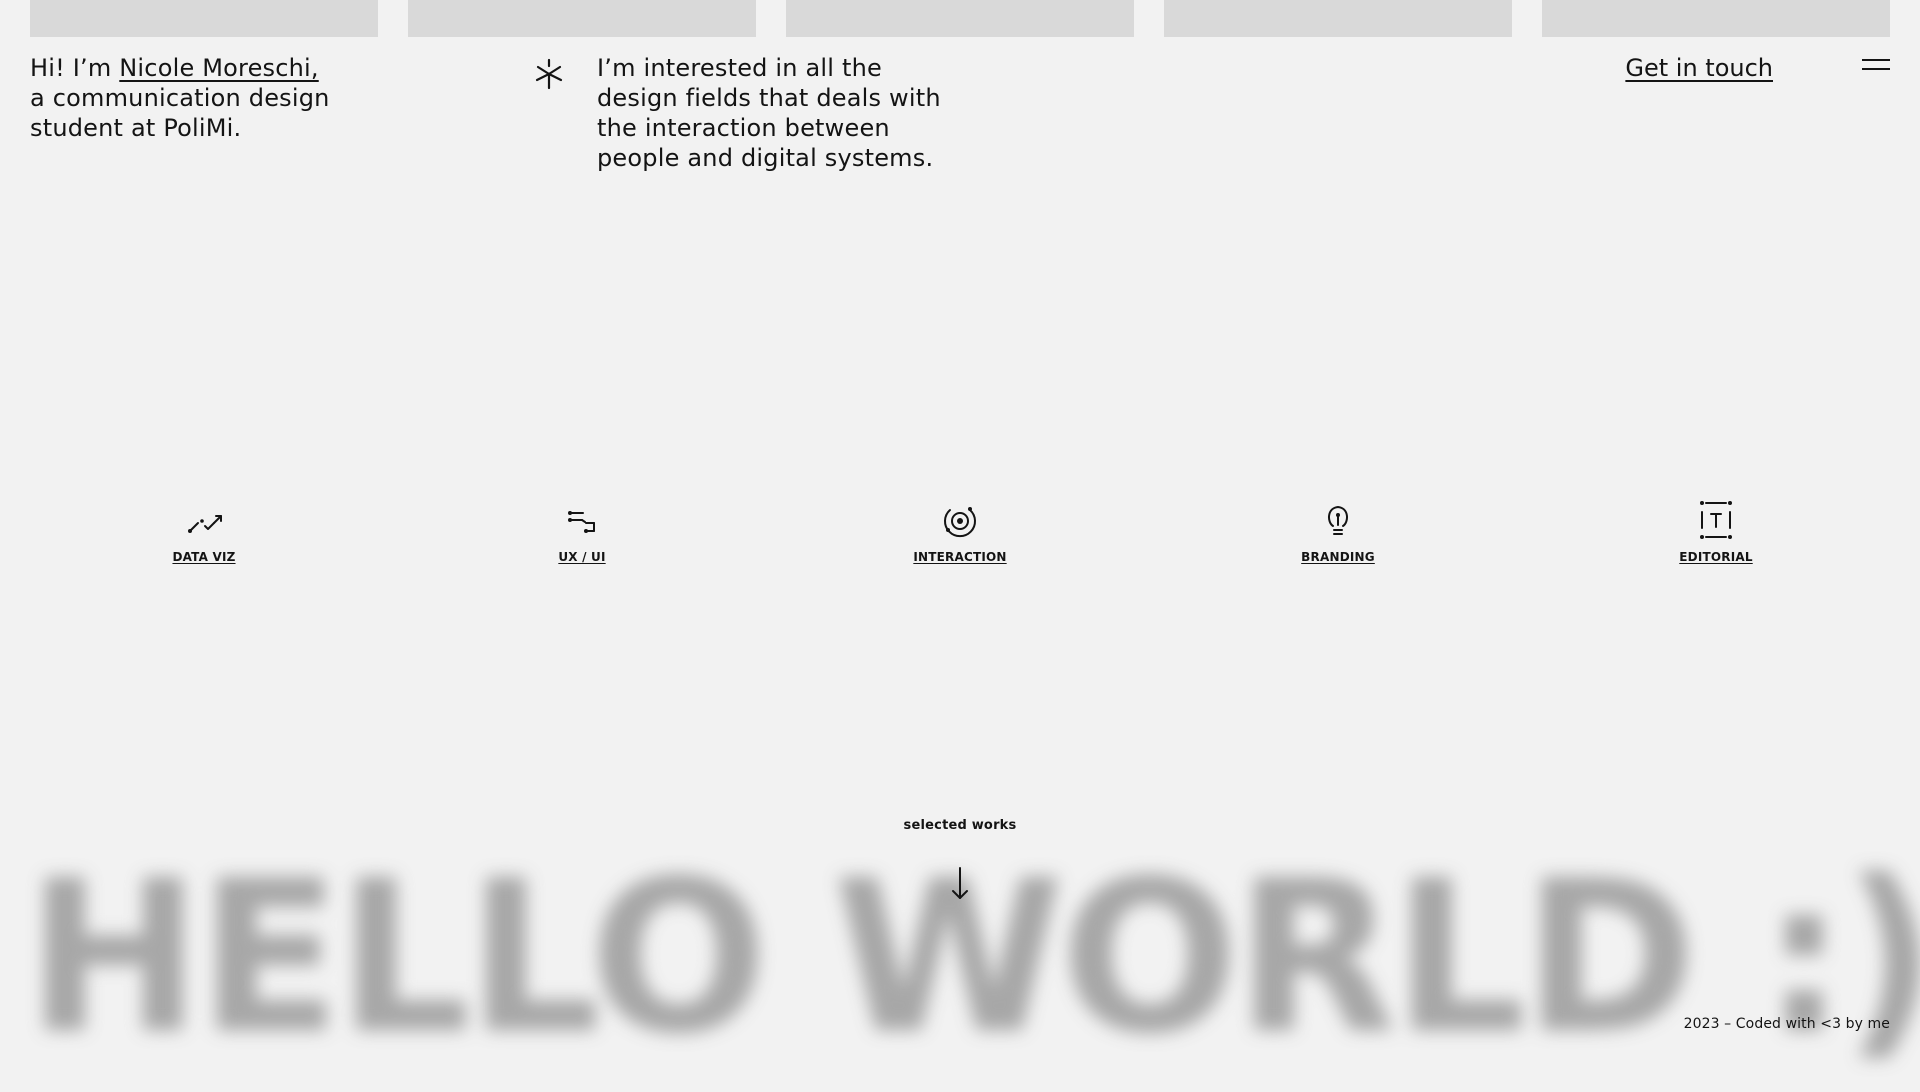 The width and height of the screenshot is (1920, 1092). I want to click on category-data-viz: DATA VIZ, so click(204, 532).